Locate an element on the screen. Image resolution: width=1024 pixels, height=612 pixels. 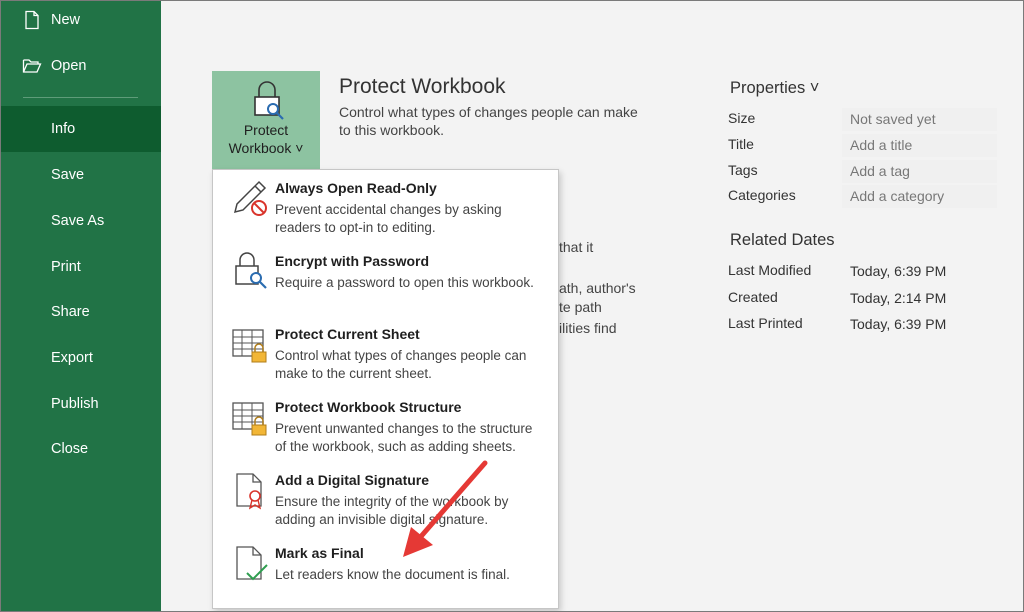
menu-item-title: Protect Current Sheet is located at coordinates (347, 334).